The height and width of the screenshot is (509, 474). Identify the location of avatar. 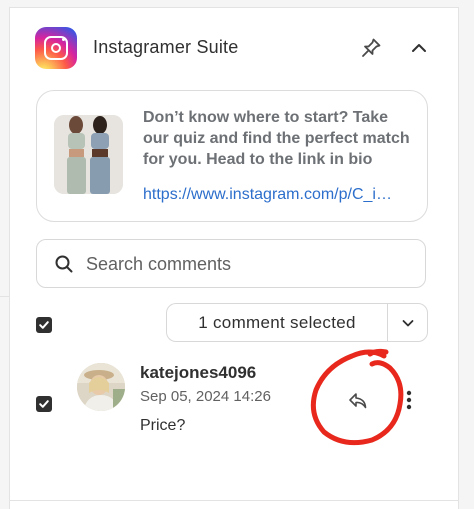
(101, 387).